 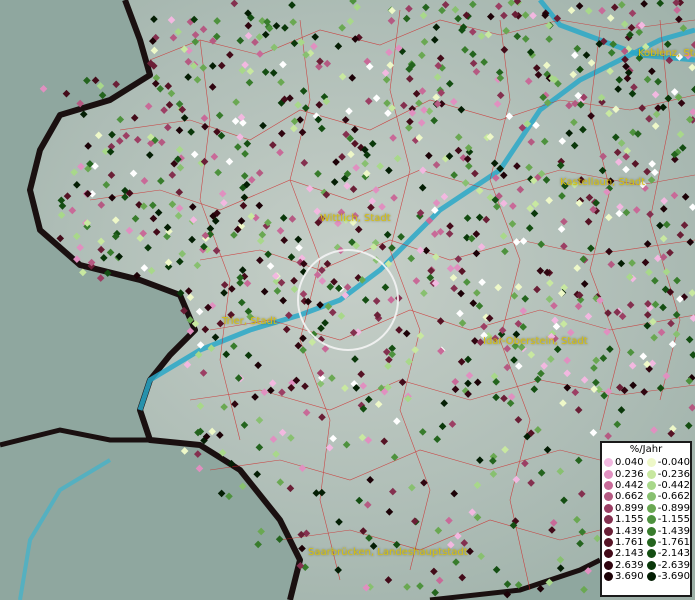 I want to click on legend-label: 3.690, so click(x=629, y=577).